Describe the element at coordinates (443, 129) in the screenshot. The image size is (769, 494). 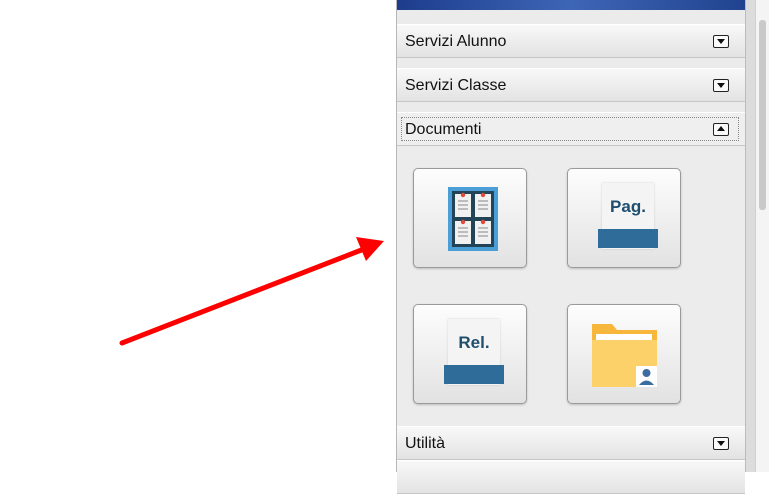
I see `section-label: Documenti` at that location.